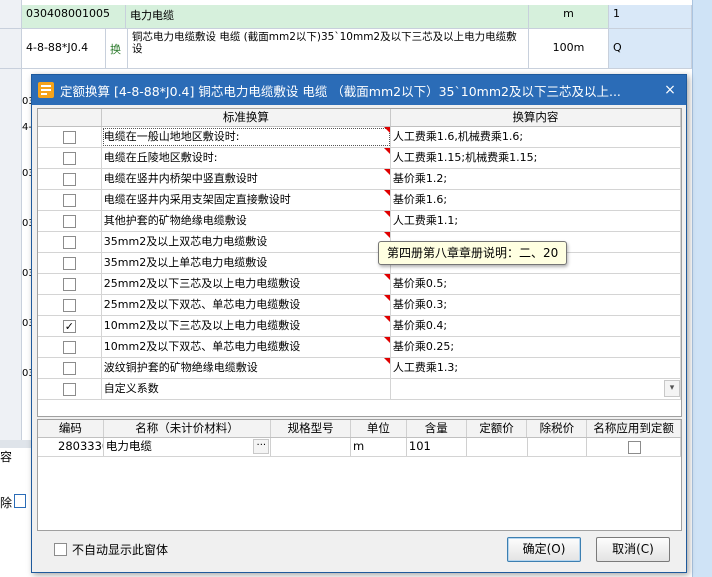  What do you see at coordinates (359, 389) in the screenshot?
I see `conversion-row: 自定义系数 ▾` at bounding box center [359, 389].